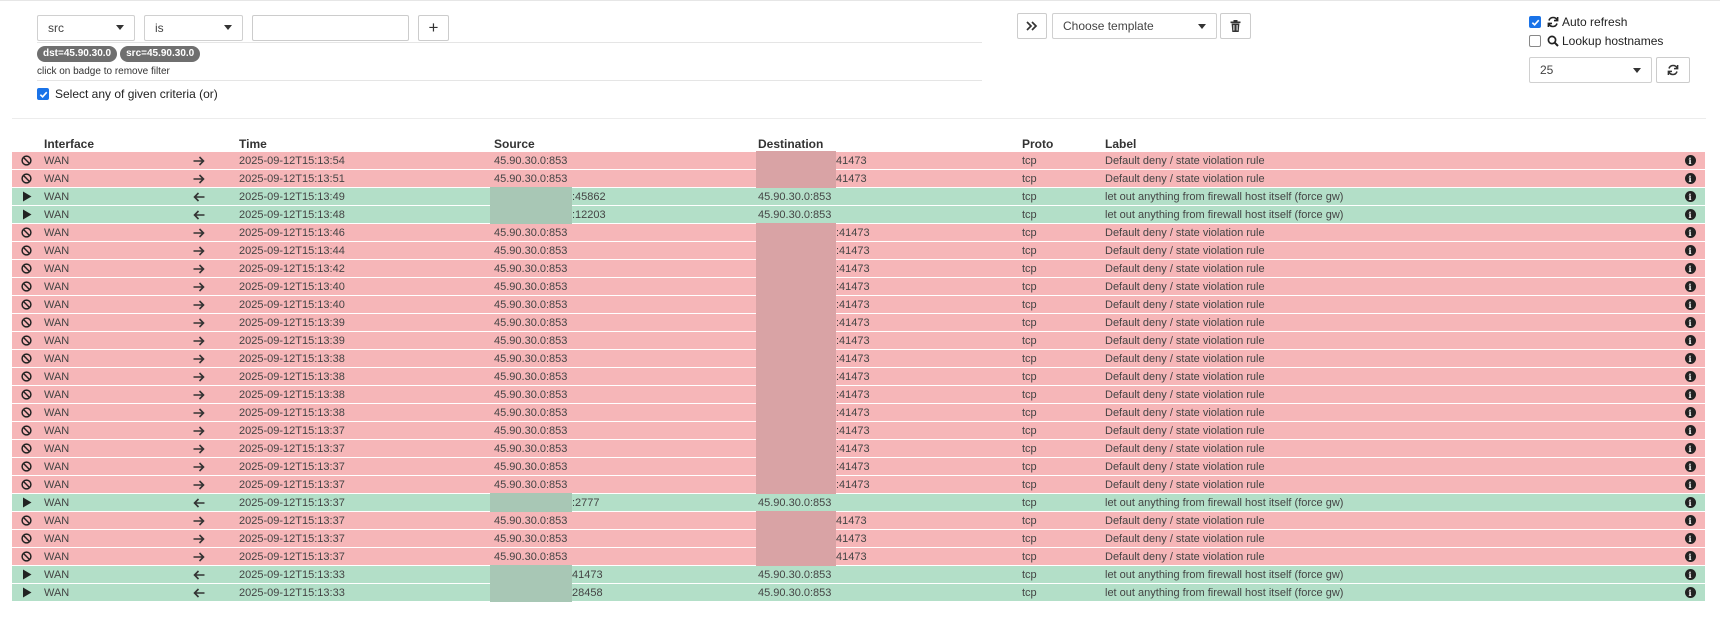 Image resolution: width=1720 pixels, height=621 pixels. What do you see at coordinates (1535, 22) in the screenshot?
I see `auto-refresh-checkbox` at bounding box center [1535, 22].